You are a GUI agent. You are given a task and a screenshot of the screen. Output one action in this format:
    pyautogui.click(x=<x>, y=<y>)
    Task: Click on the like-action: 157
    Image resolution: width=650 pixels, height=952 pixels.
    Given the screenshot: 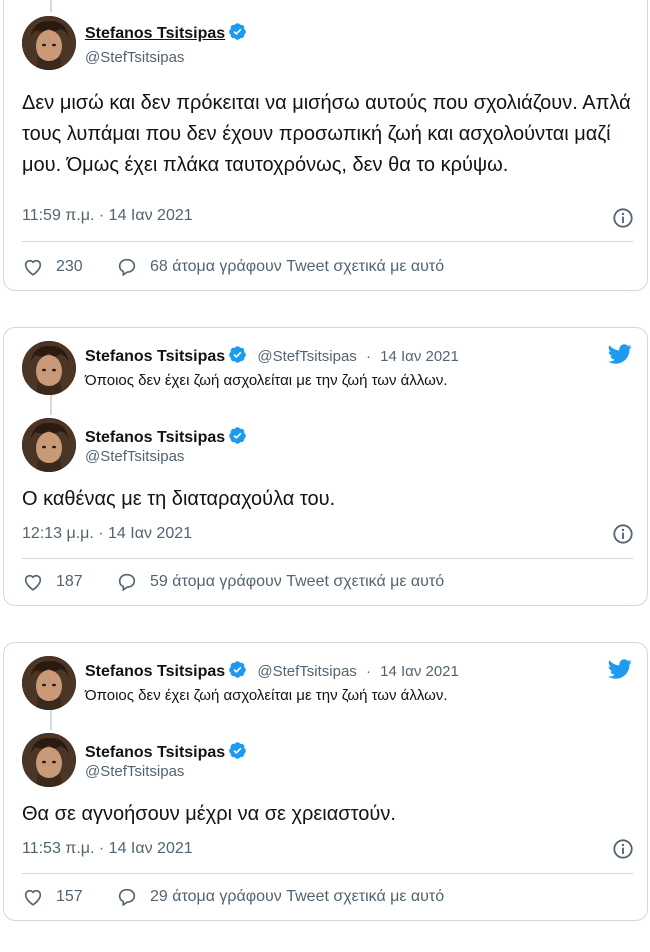 What is the action you would take?
    pyautogui.click(x=52, y=897)
    